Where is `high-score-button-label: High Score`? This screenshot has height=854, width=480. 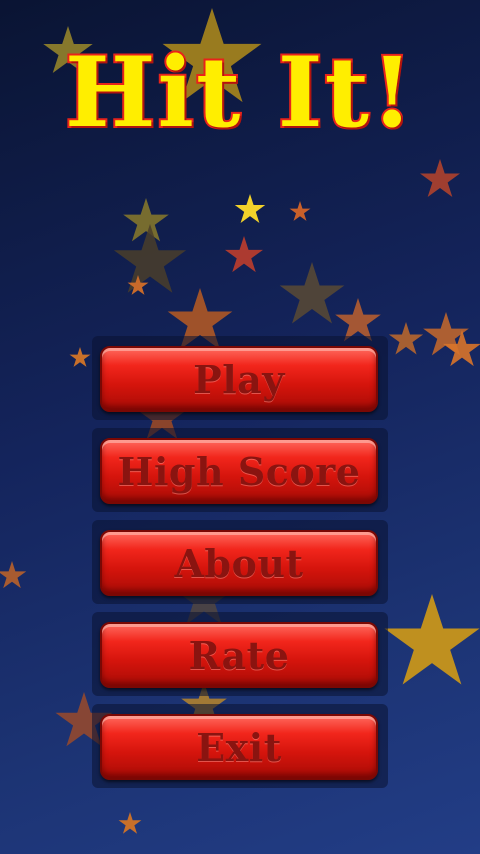
high-score-button-label: High Score is located at coordinates (239, 471).